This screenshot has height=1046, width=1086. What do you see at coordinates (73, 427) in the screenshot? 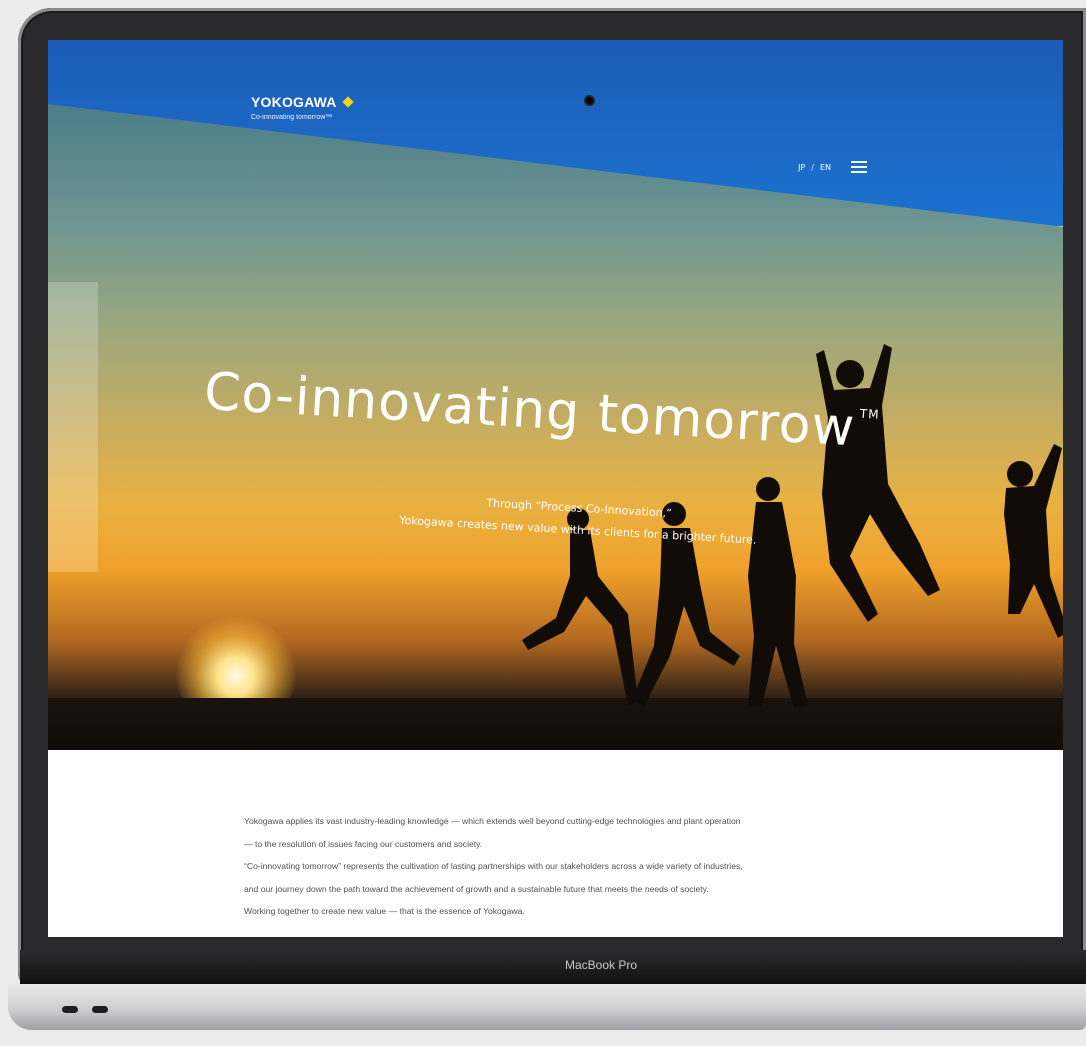
I see `glare-overlay` at bounding box center [73, 427].